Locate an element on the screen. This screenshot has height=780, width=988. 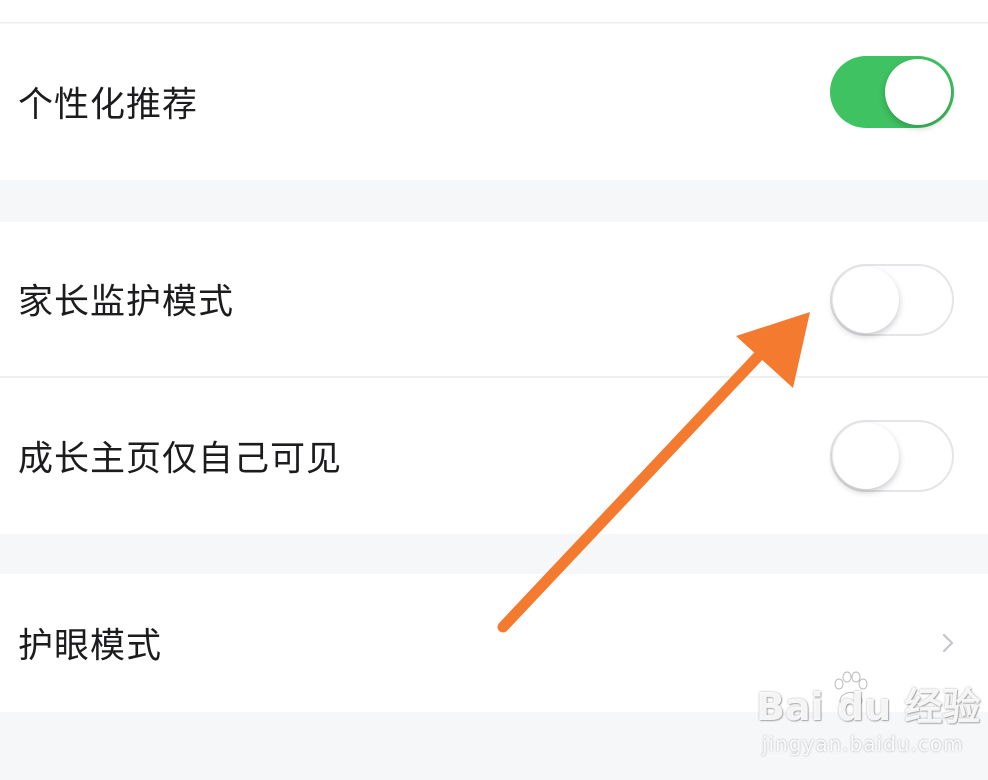
personalized-recommendation-toggle is located at coordinates (892, 92).